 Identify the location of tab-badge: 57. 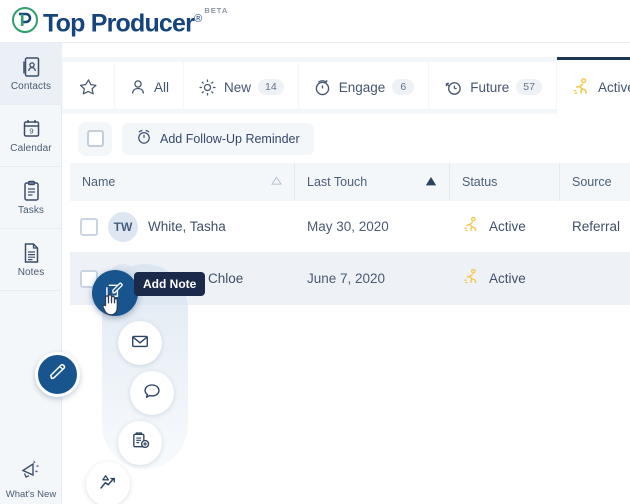
(529, 87).